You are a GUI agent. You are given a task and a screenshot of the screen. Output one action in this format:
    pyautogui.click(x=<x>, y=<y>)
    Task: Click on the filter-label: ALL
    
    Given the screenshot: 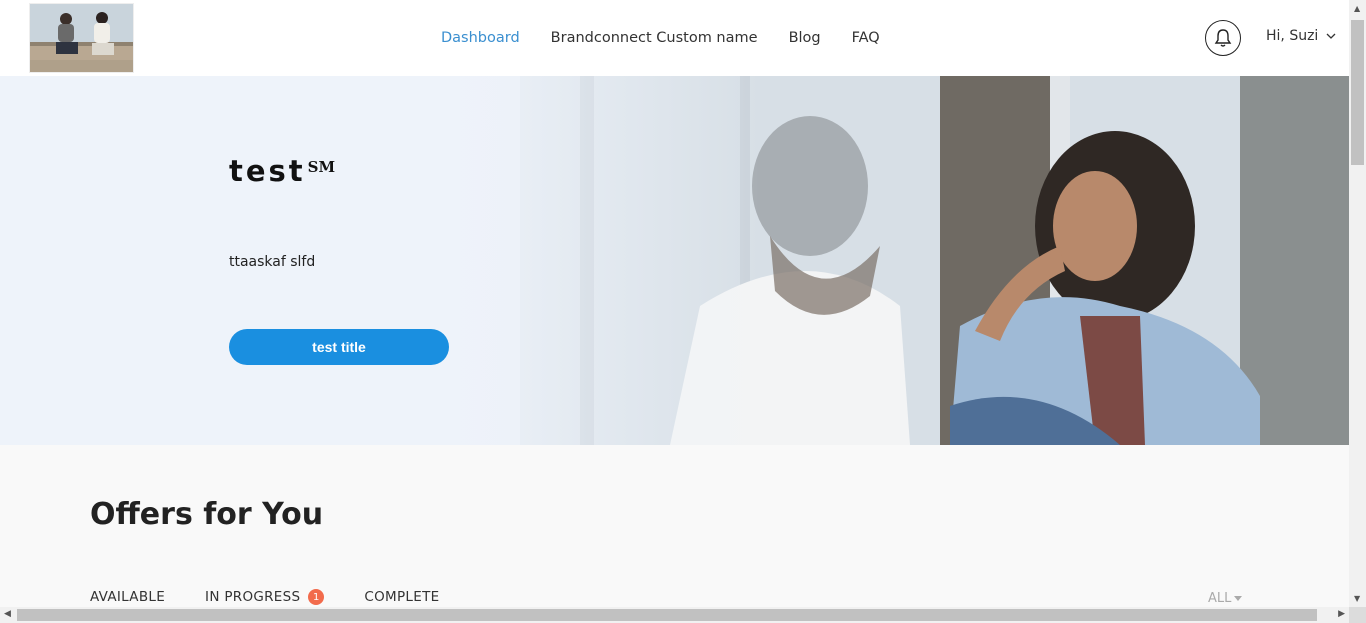 What is the action you would take?
    pyautogui.click(x=1220, y=598)
    